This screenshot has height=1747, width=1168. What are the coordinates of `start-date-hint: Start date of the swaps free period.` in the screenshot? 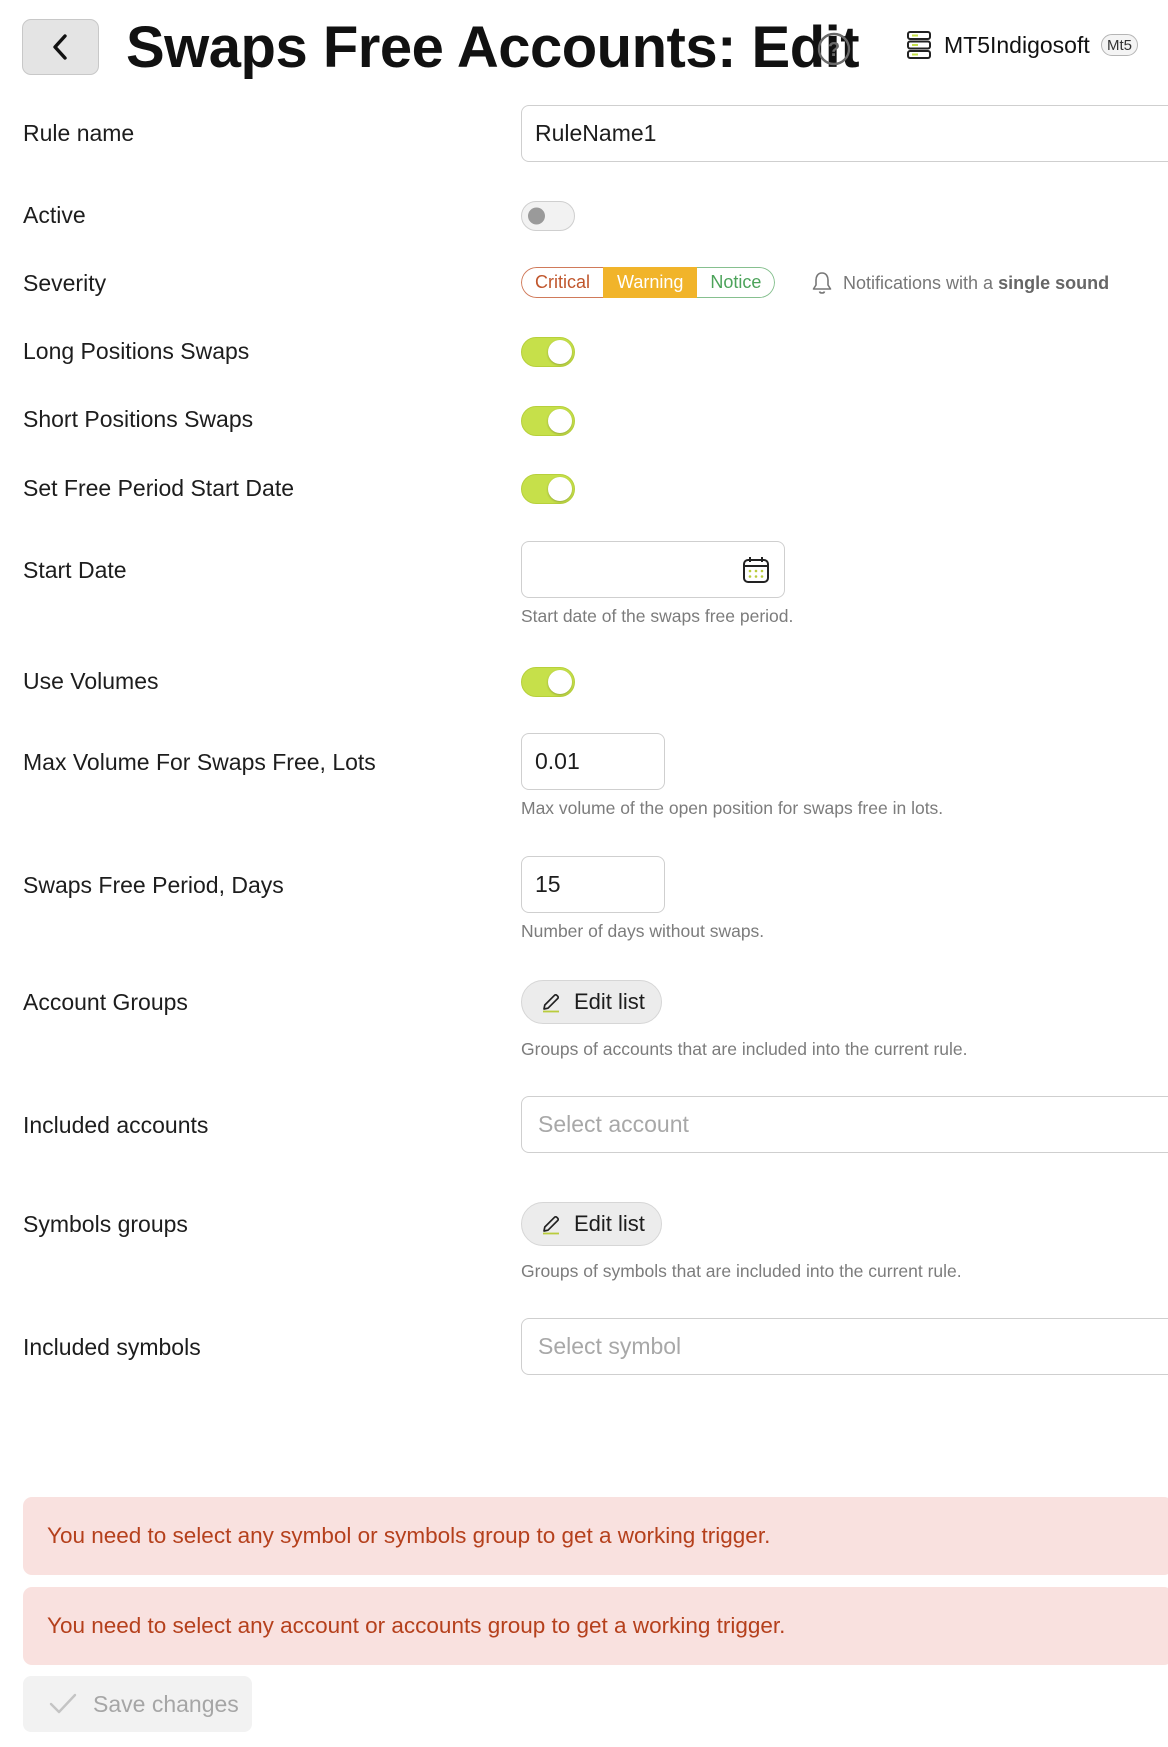 It's located at (657, 616).